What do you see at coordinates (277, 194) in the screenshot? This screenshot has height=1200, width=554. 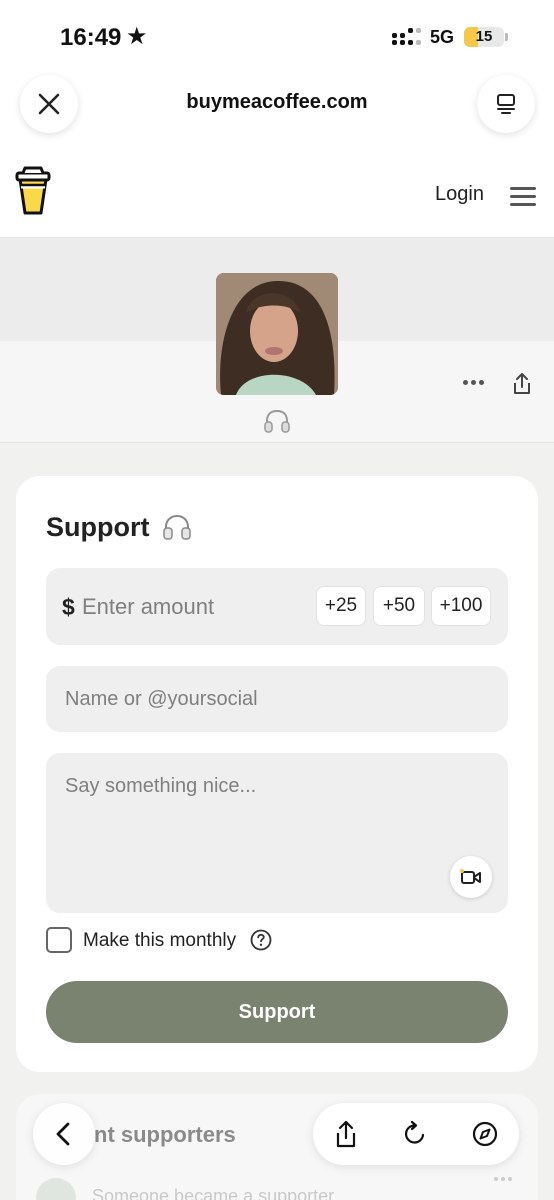 I see `site-header: Login` at bounding box center [277, 194].